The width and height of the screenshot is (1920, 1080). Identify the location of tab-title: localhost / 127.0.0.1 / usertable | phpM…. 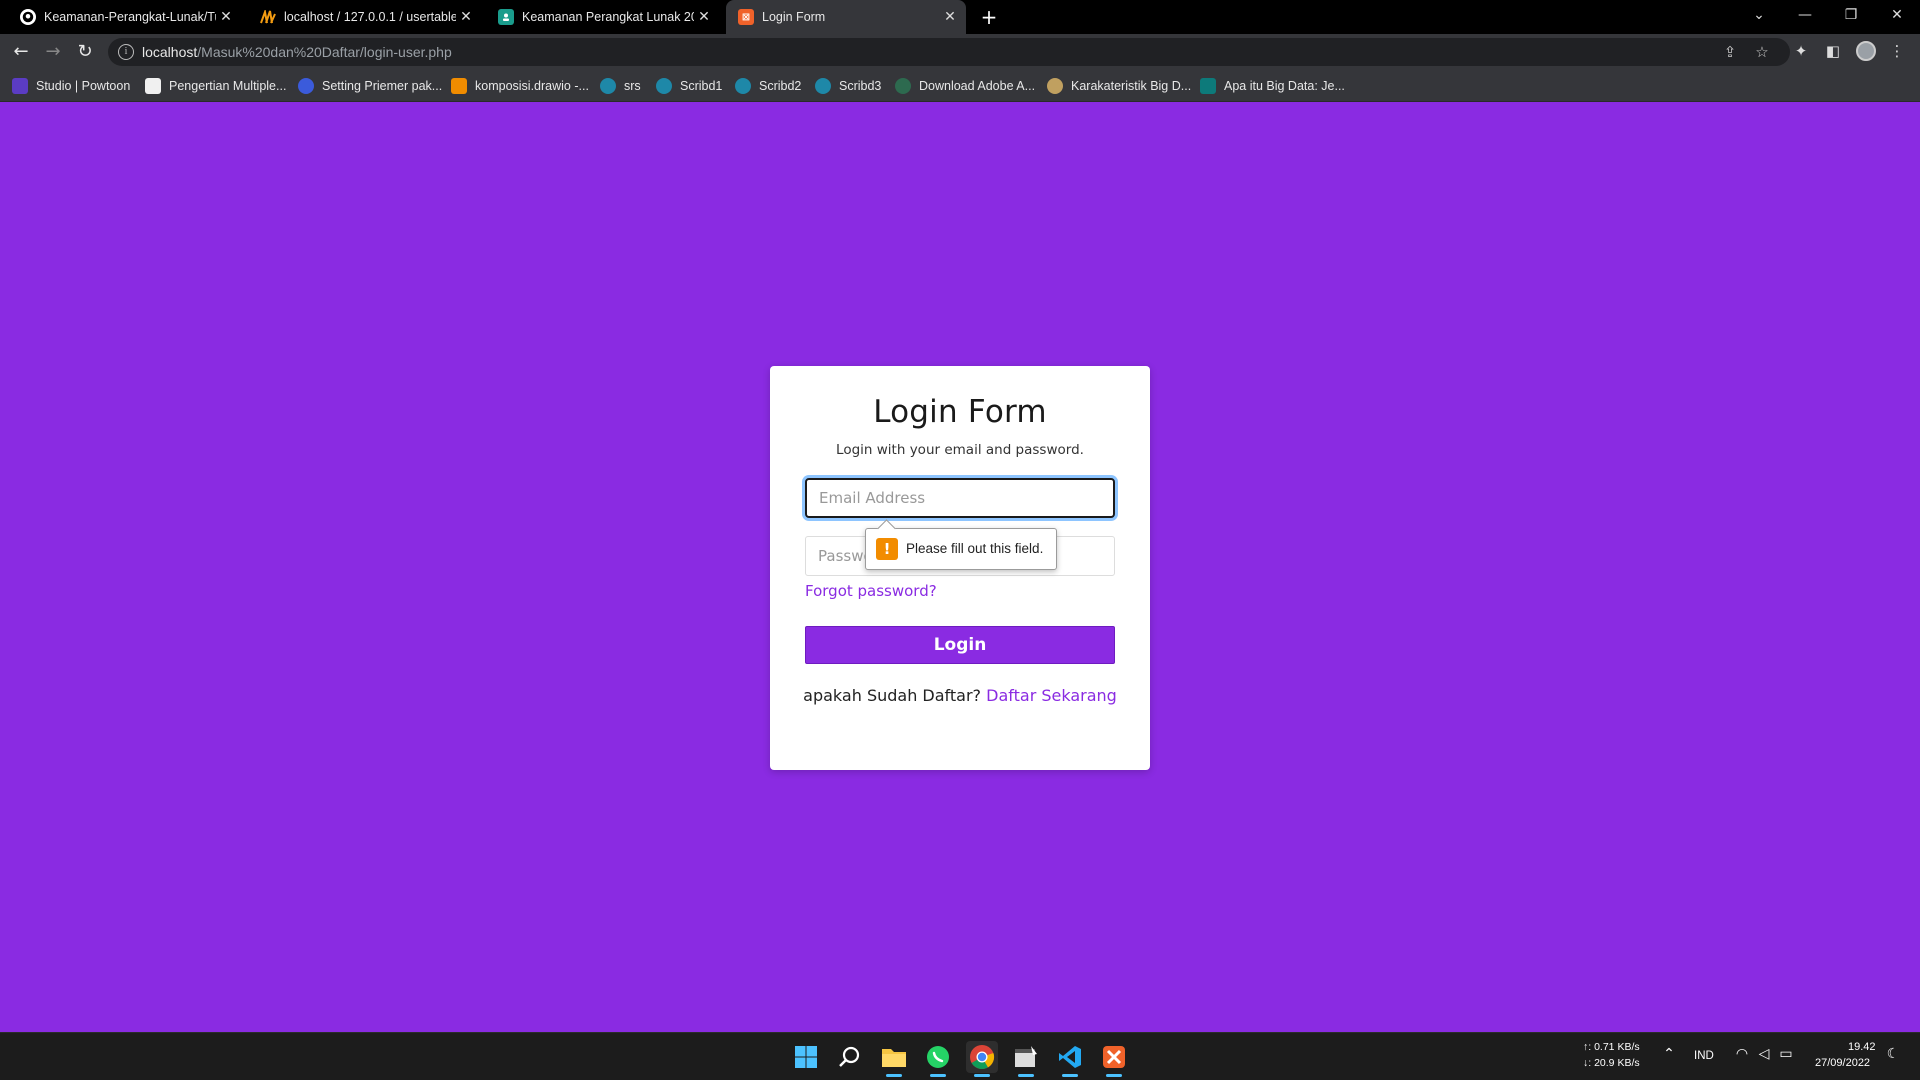
(370, 17).